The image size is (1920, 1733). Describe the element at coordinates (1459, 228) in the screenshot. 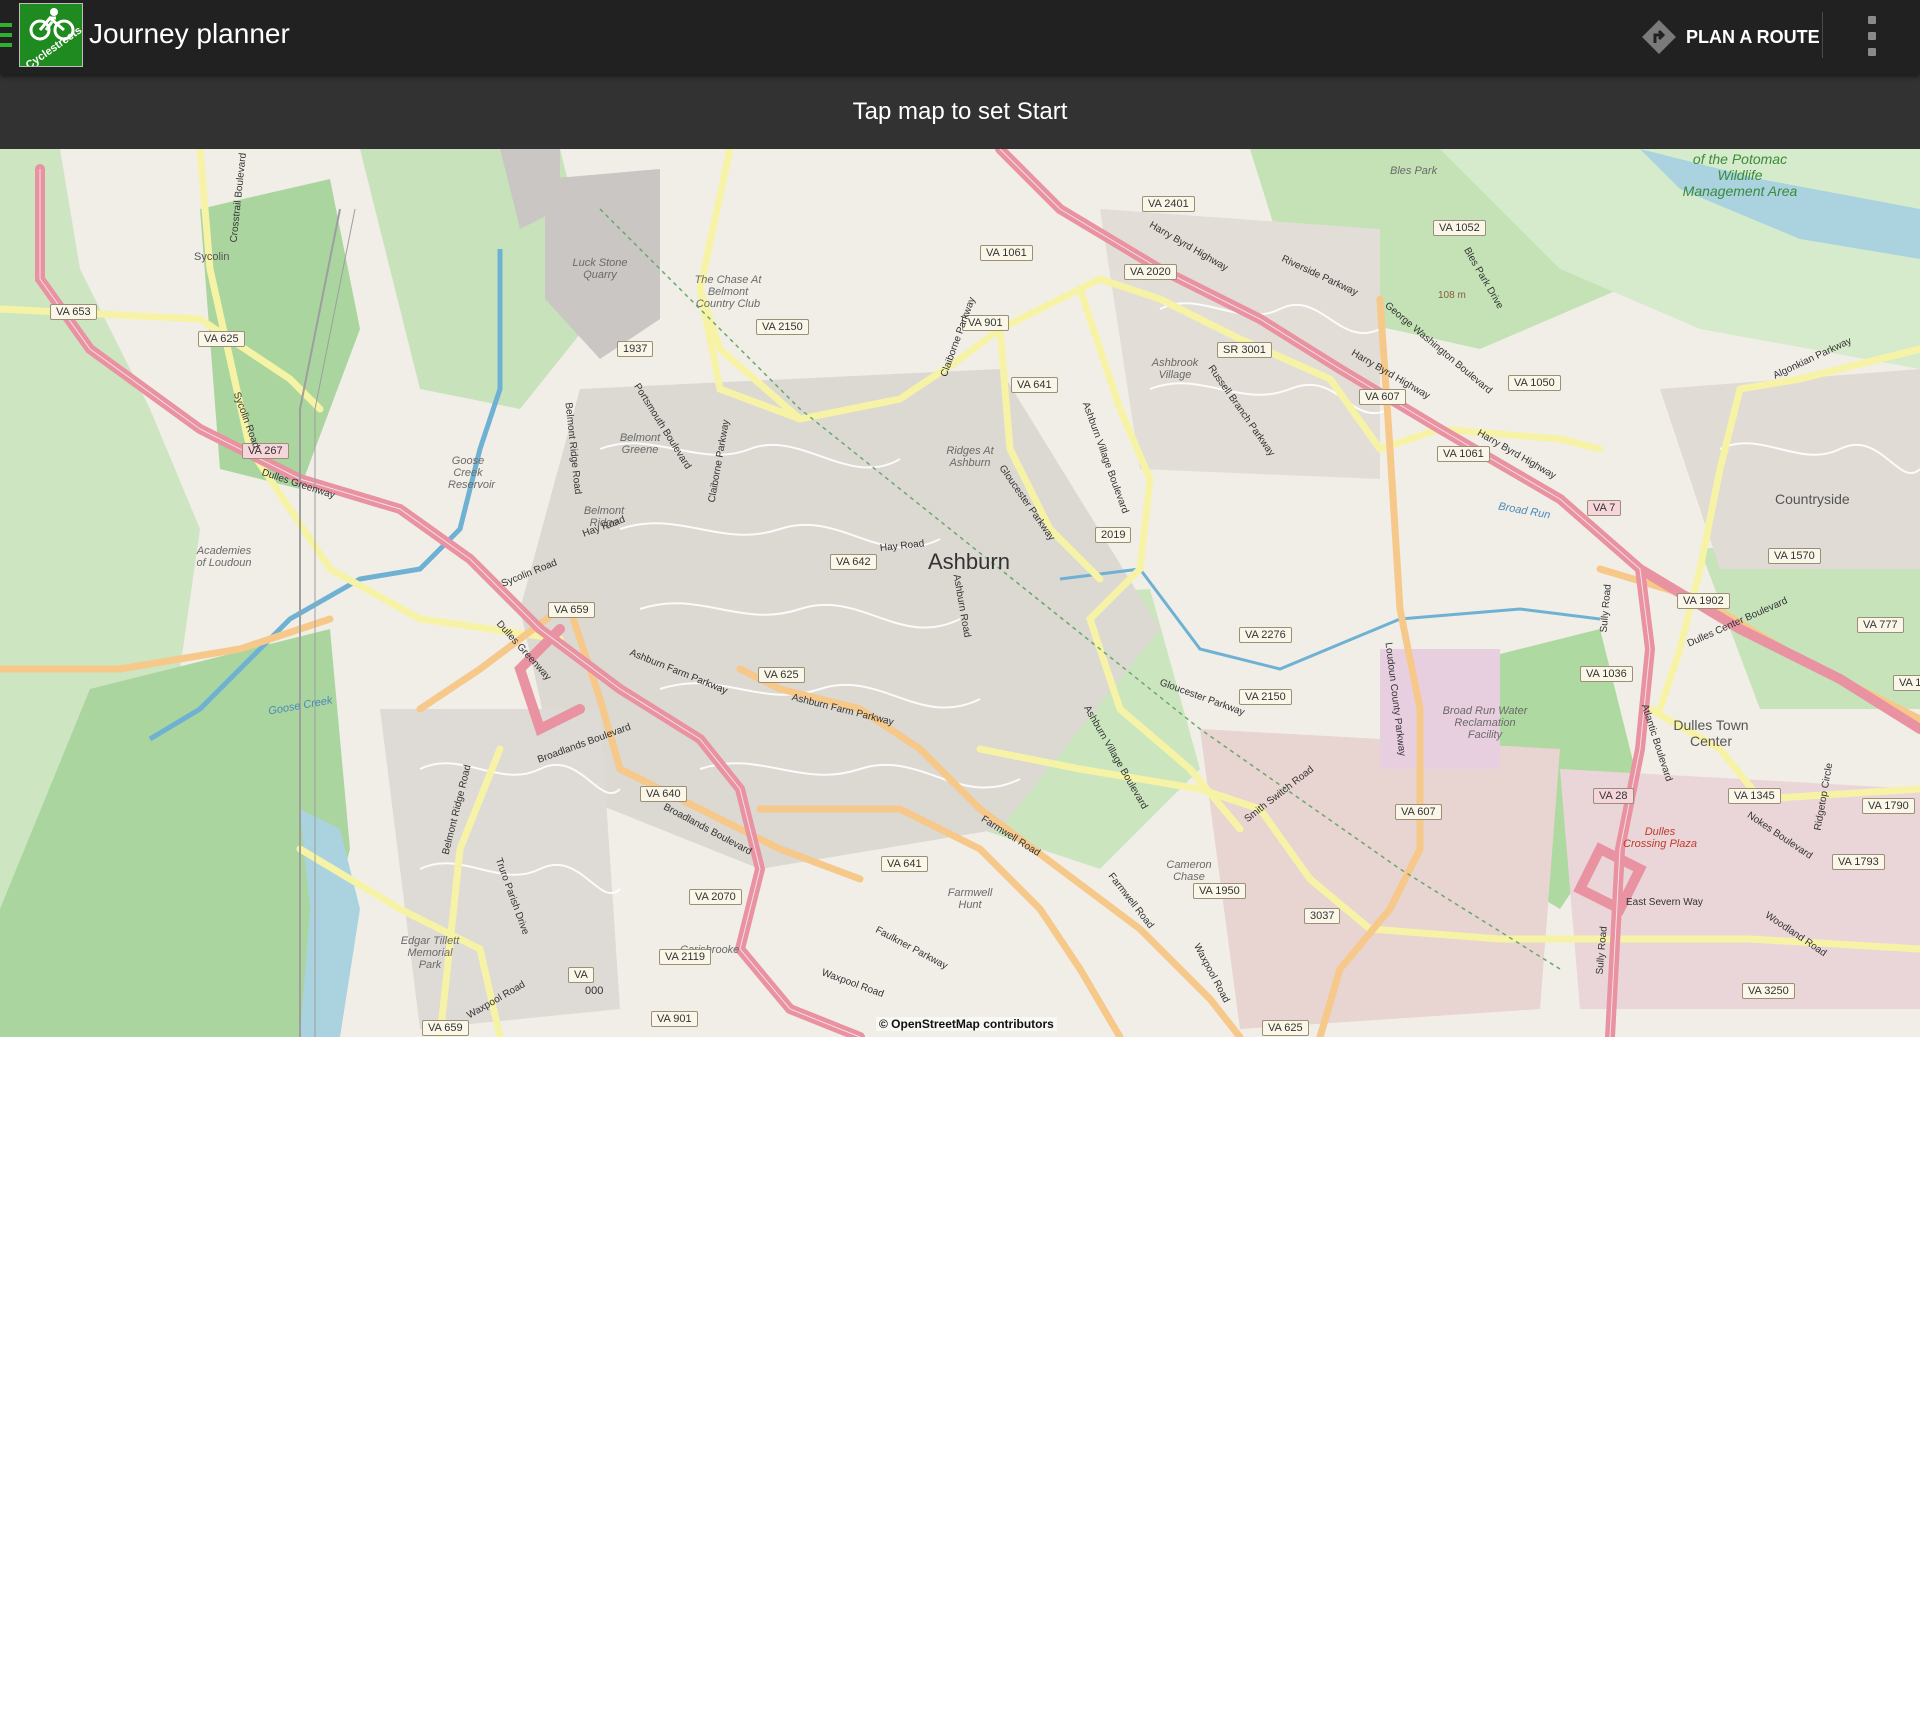

I see `shield-va1052: VA 1052` at that location.